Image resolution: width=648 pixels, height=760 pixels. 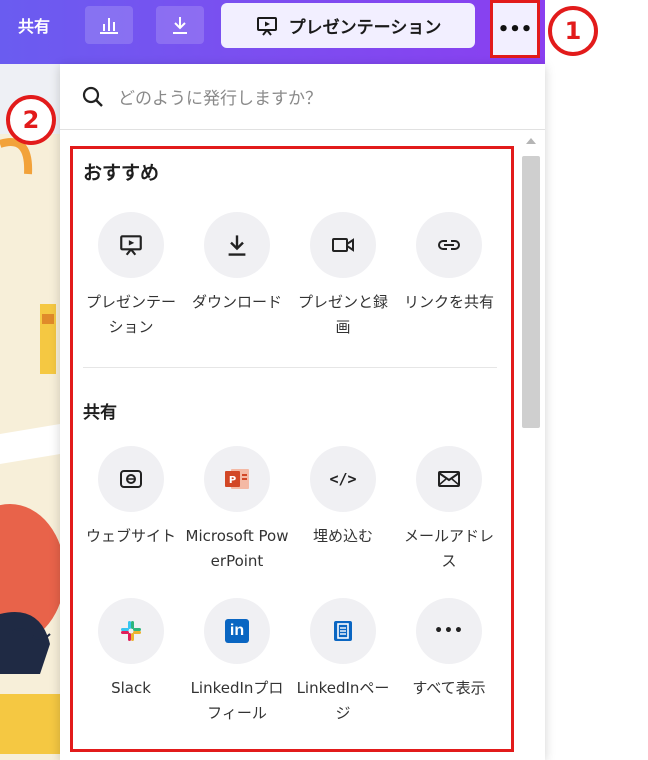 What do you see at coordinates (92, 96) in the screenshot?
I see `search-icon` at bounding box center [92, 96].